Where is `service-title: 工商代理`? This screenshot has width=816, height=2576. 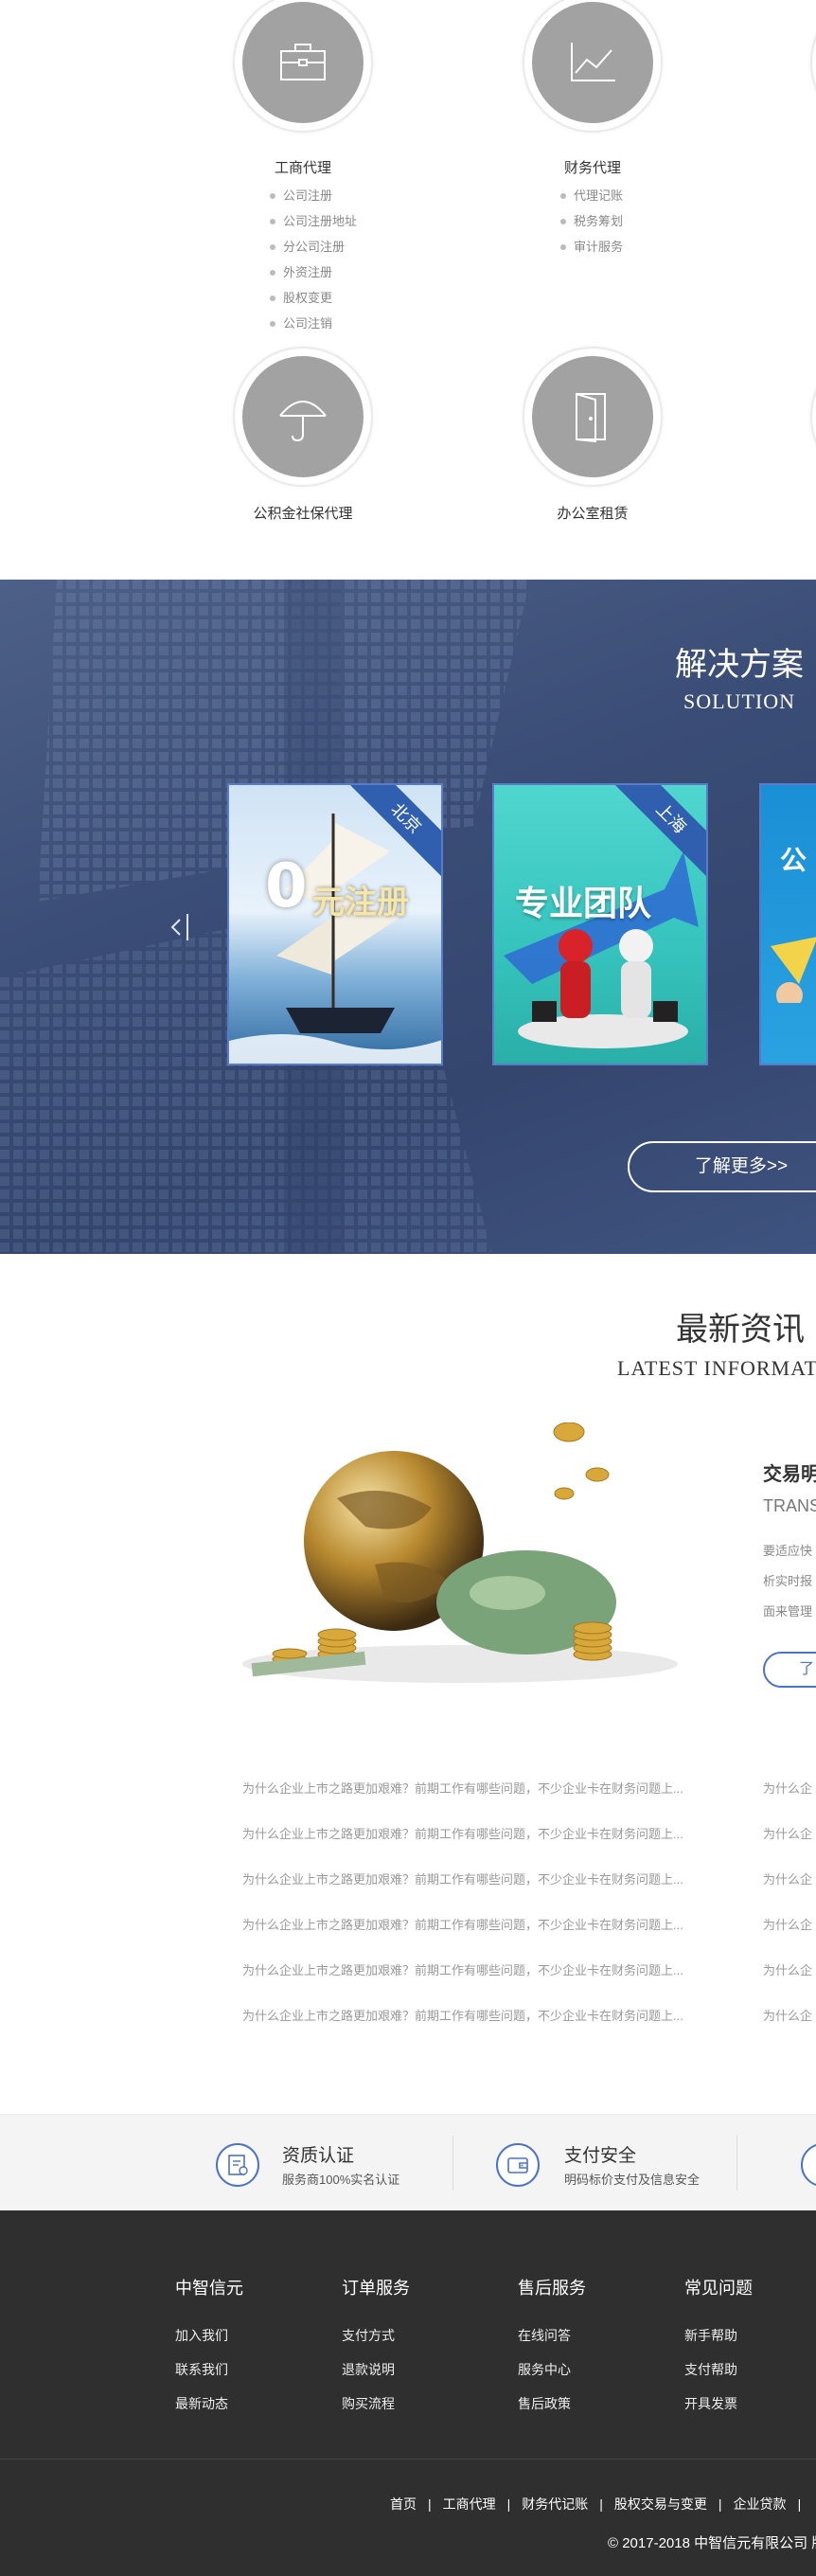
service-title: 工商代理 is located at coordinates (303, 167).